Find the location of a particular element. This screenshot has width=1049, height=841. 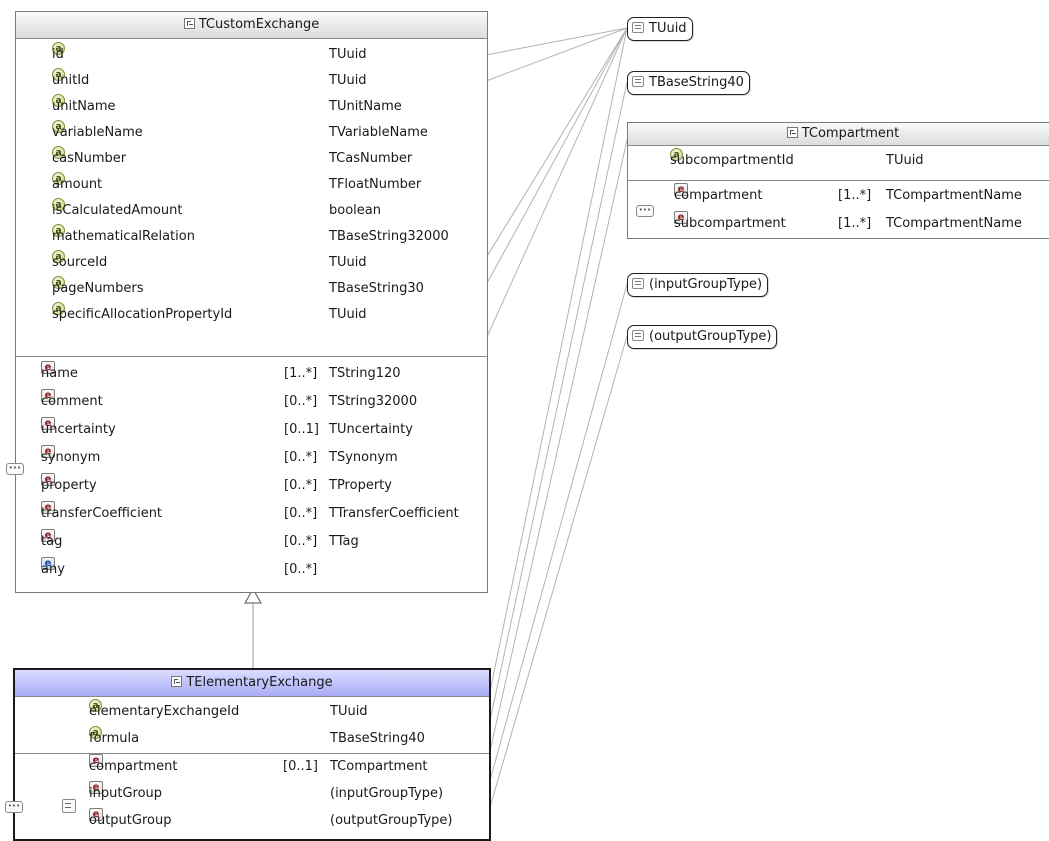

element-type: TString120 is located at coordinates (365, 373).